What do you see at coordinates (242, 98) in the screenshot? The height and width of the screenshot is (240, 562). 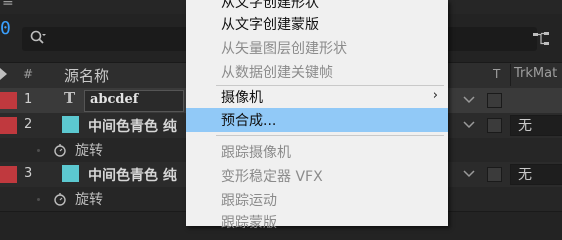 I see `menu-item-label: 摄像机` at bounding box center [242, 98].